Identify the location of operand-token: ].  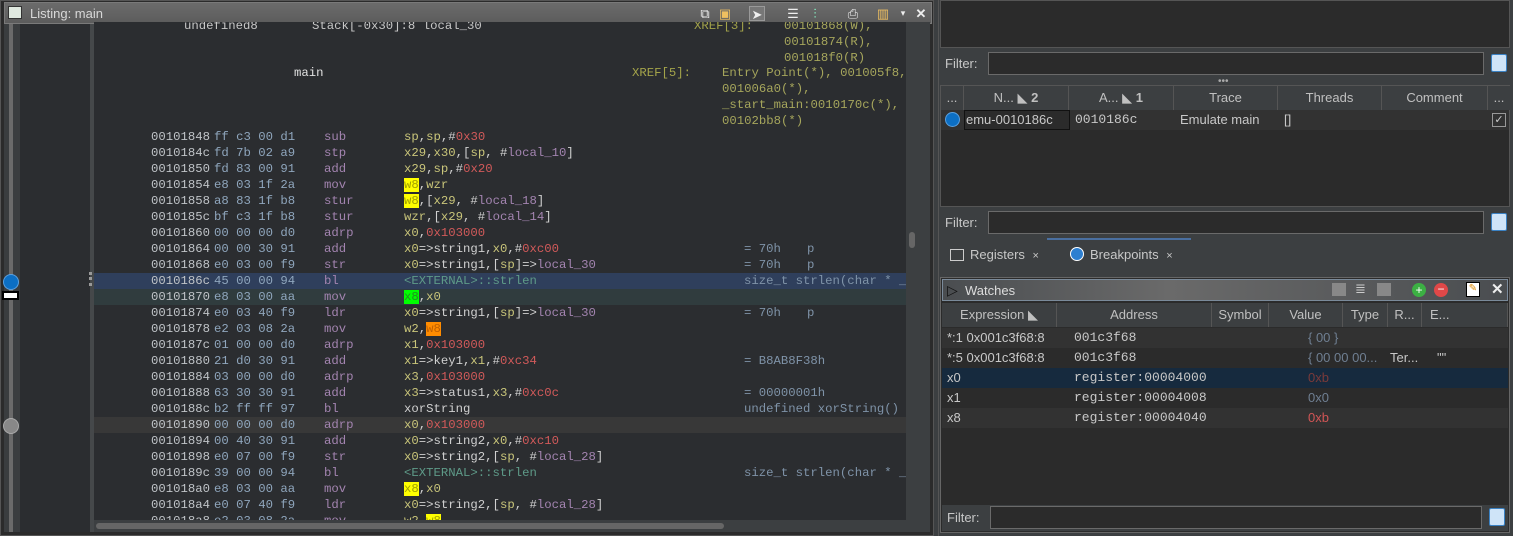
(547, 217).